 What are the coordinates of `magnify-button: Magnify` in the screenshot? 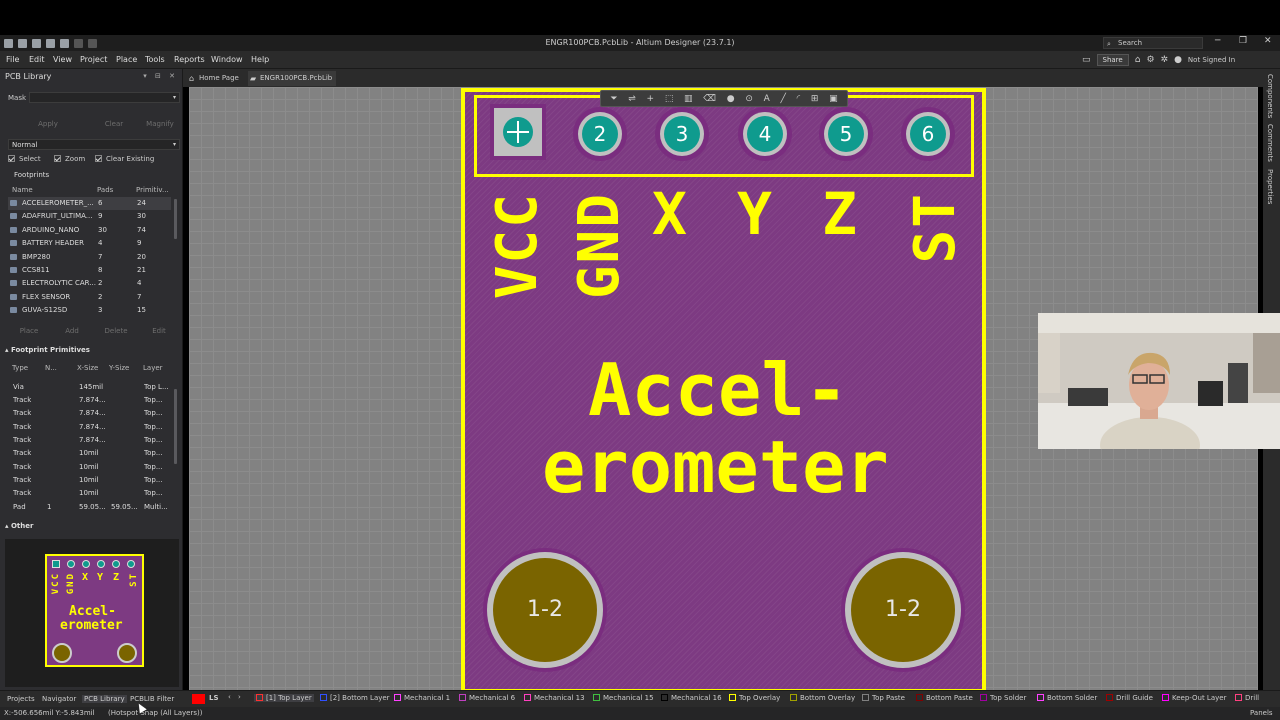 It's located at (160, 124).